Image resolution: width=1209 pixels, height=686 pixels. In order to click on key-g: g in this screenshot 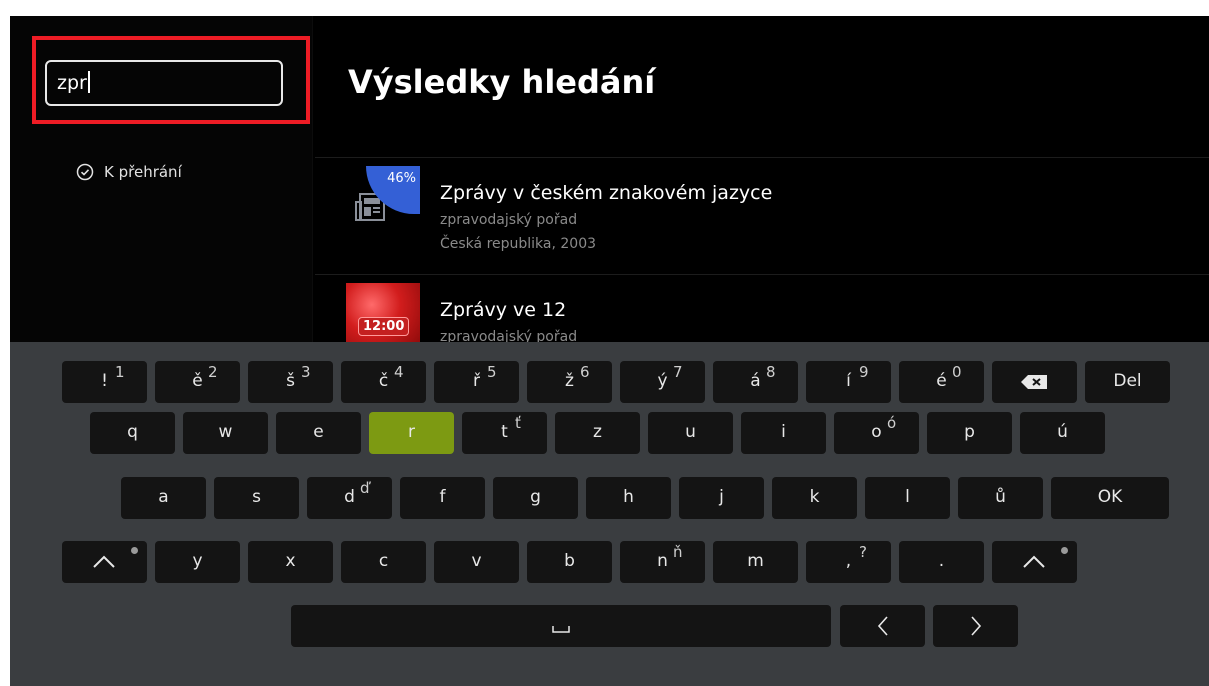, I will do `click(535, 498)`.